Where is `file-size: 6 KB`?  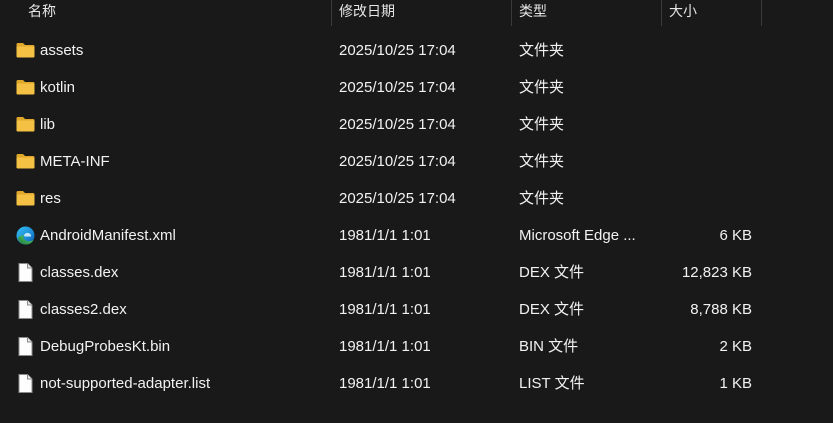 file-size: 6 KB is located at coordinates (735, 235).